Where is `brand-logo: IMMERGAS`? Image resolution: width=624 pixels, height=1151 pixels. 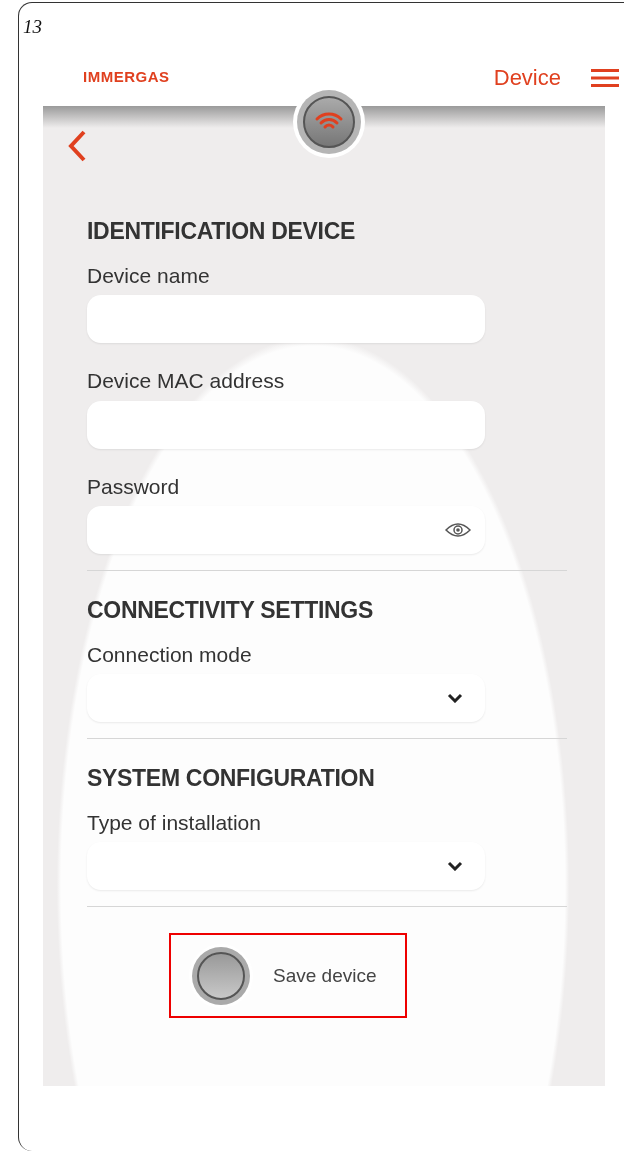
brand-logo: IMMERGAS is located at coordinates (126, 77).